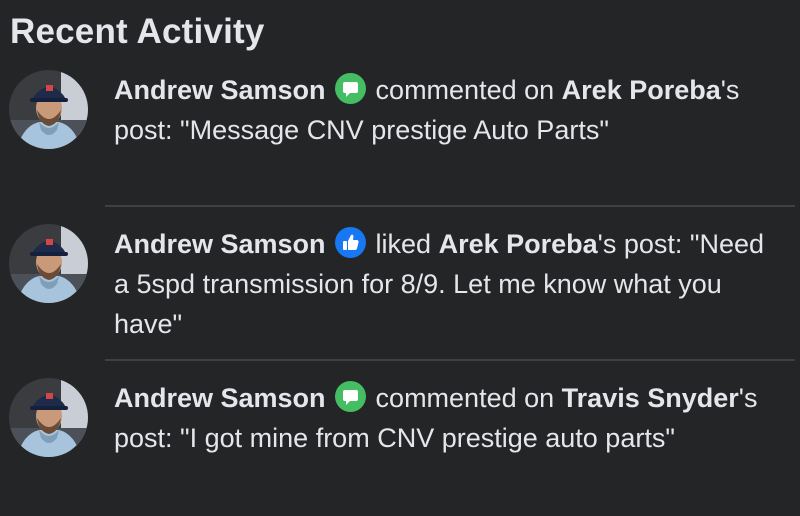  I want to click on post-suffix: 's post:, so click(643, 244).